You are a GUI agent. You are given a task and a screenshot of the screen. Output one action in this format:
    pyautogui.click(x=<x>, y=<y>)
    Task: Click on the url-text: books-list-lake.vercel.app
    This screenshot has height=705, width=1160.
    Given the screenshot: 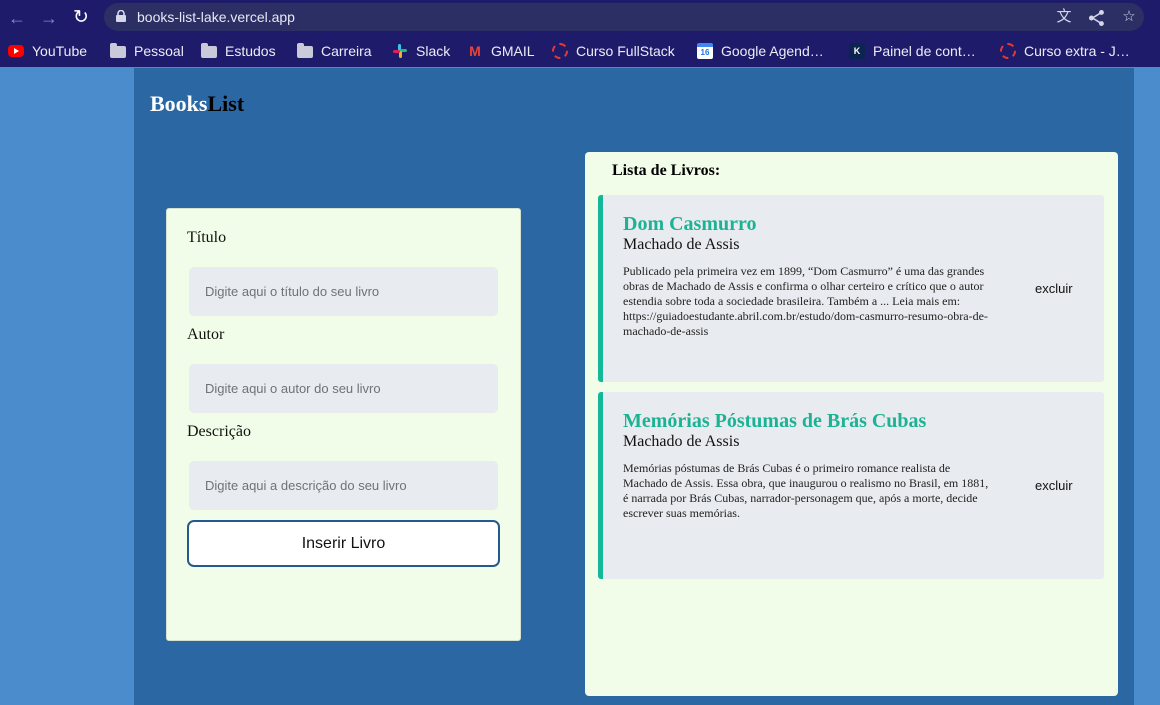 What is the action you would take?
    pyautogui.click(x=216, y=17)
    